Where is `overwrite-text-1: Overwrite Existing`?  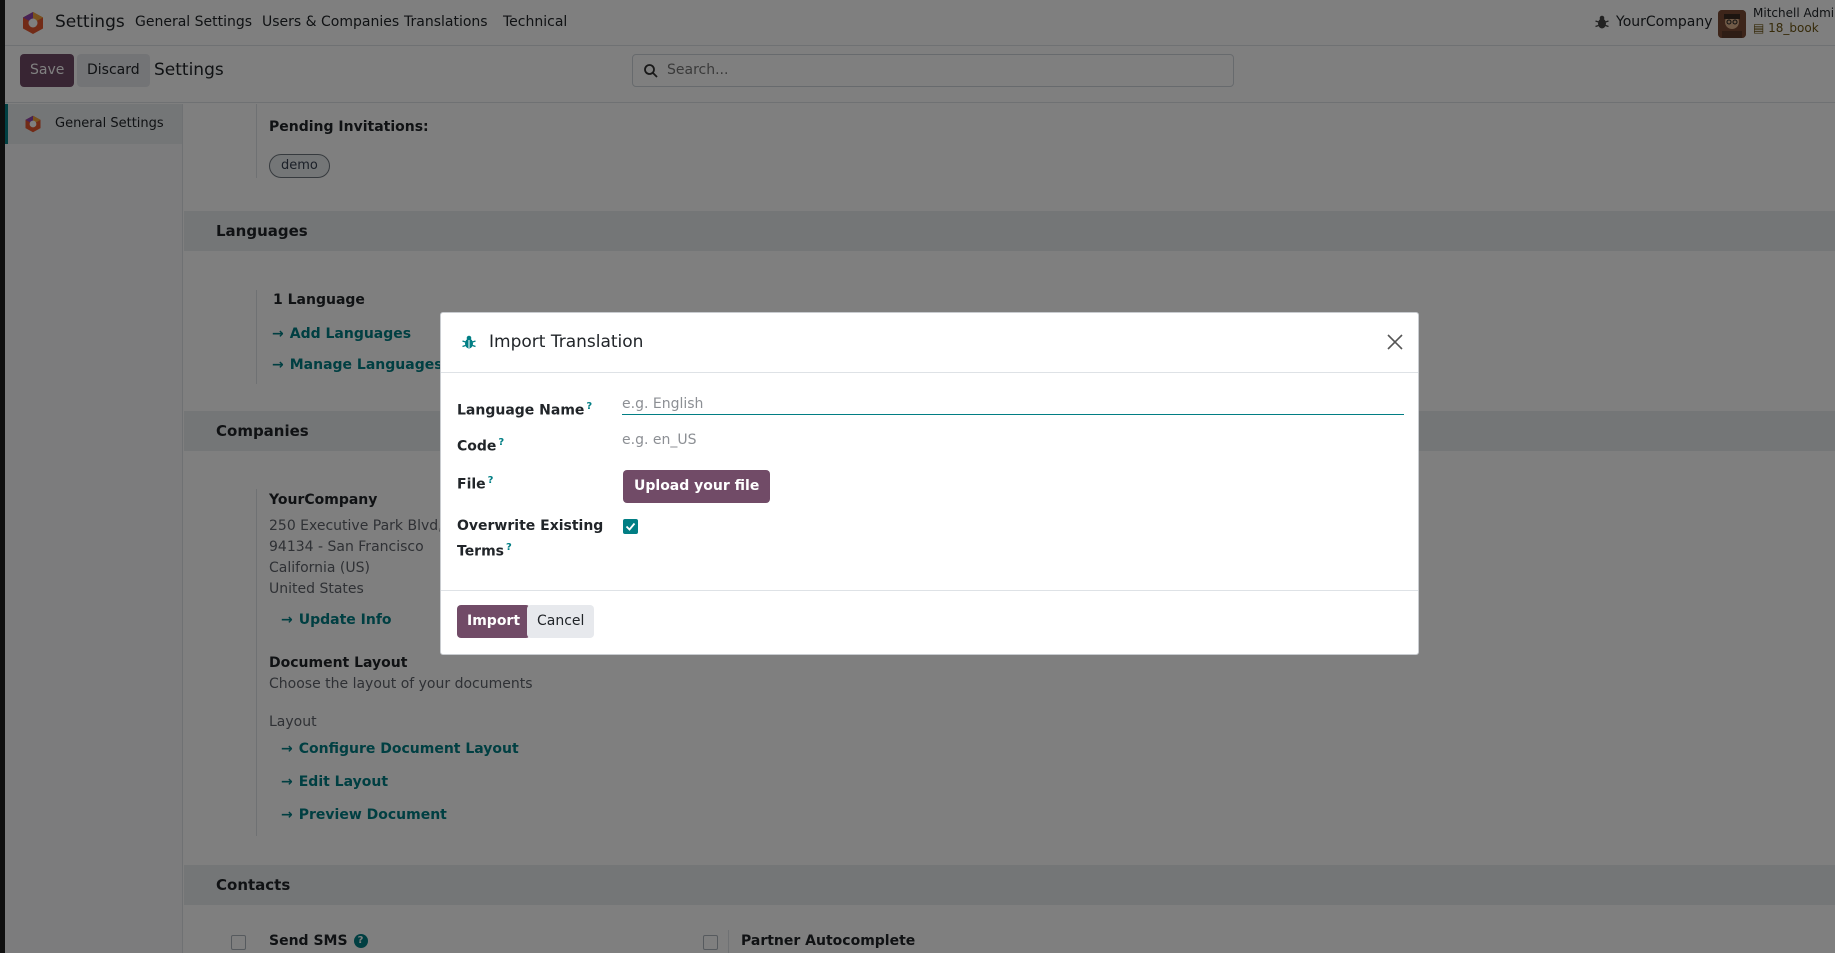
overwrite-text-1: Overwrite Existing is located at coordinates (530, 526).